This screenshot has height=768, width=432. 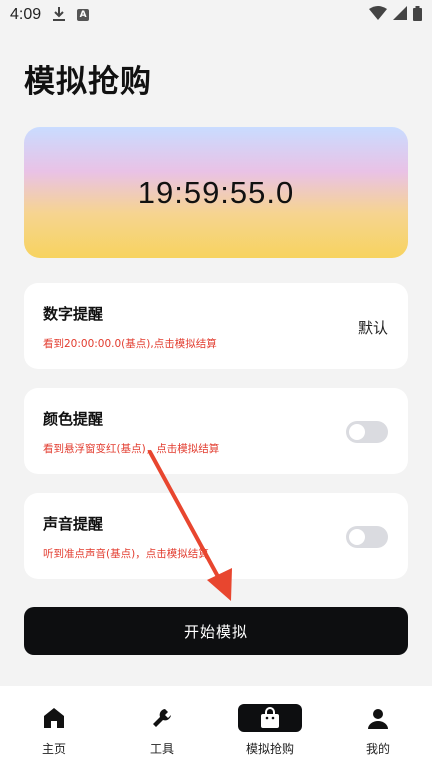 What do you see at coordinates (73, 314) in the screenshot?
I see `setting-title: 数字提醒` at bounding box center [73, 314].